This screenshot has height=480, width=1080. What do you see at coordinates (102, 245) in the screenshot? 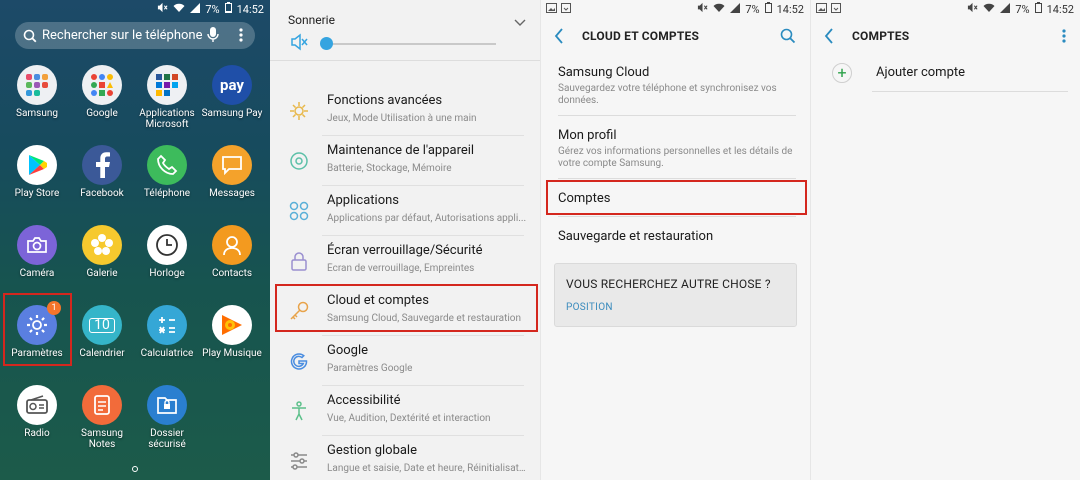
I see `gallery-icon` at bounding box center [102, 245].